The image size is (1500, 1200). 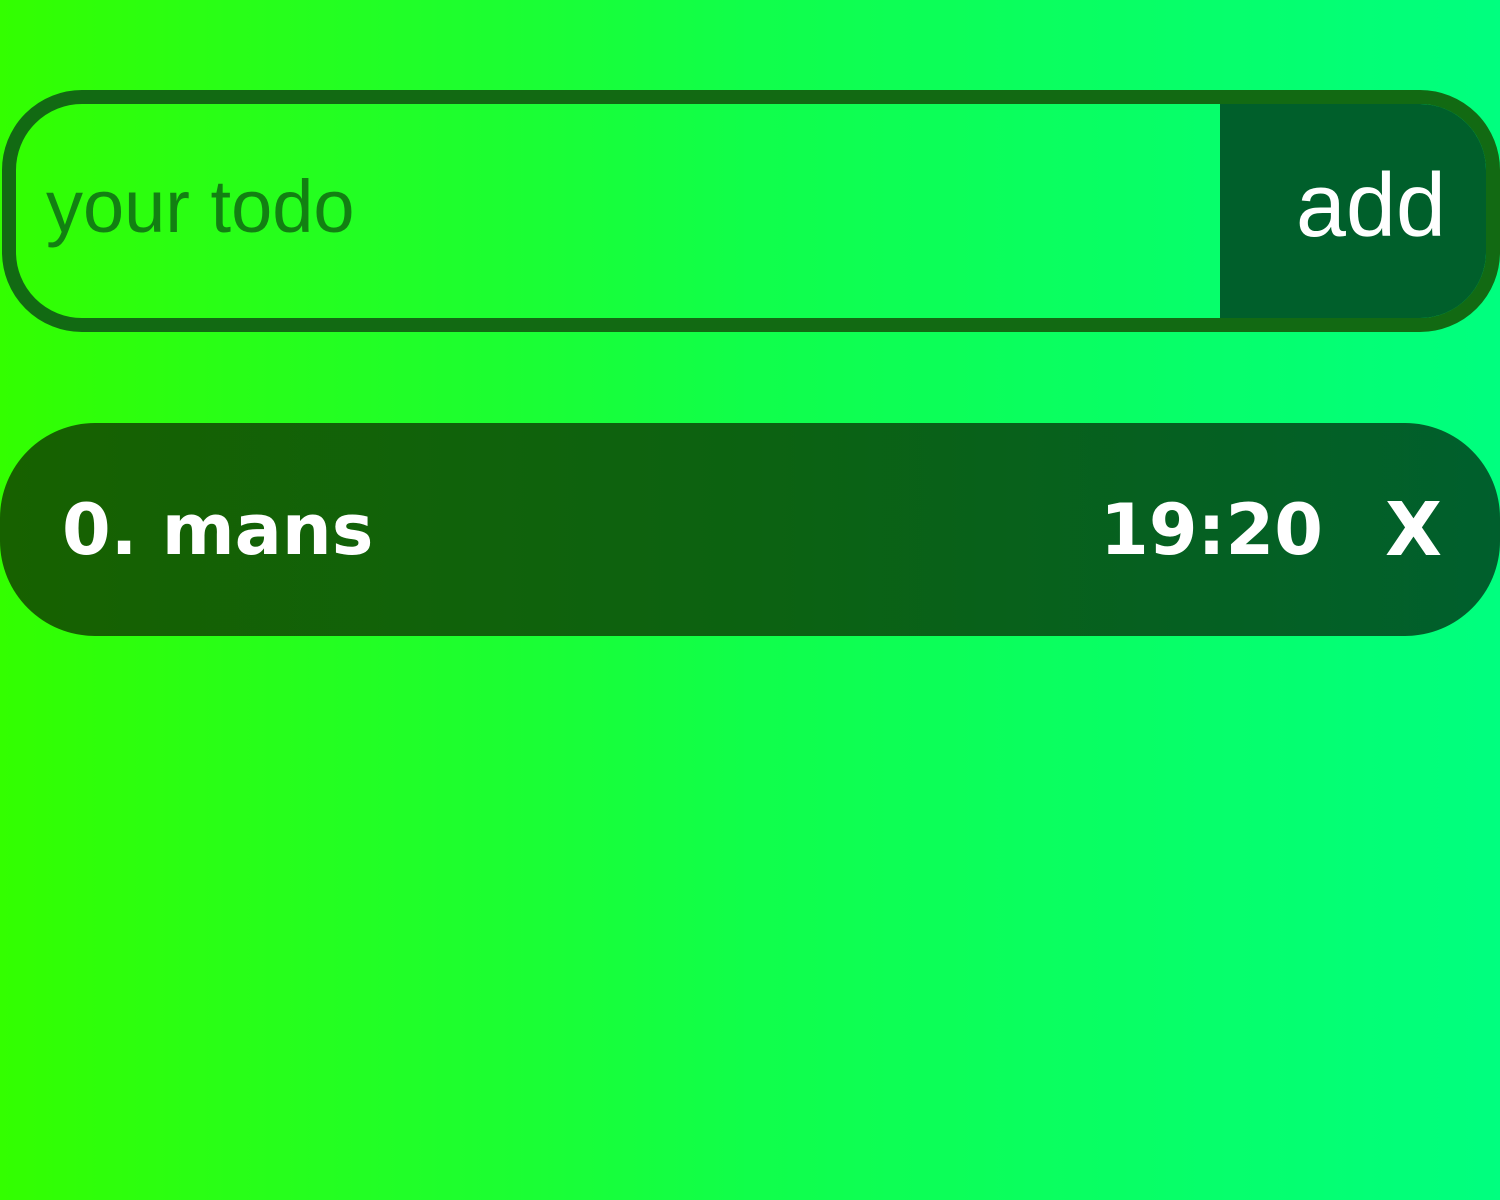 I want to click on delete-button: X, so click(x=1413, y=530).